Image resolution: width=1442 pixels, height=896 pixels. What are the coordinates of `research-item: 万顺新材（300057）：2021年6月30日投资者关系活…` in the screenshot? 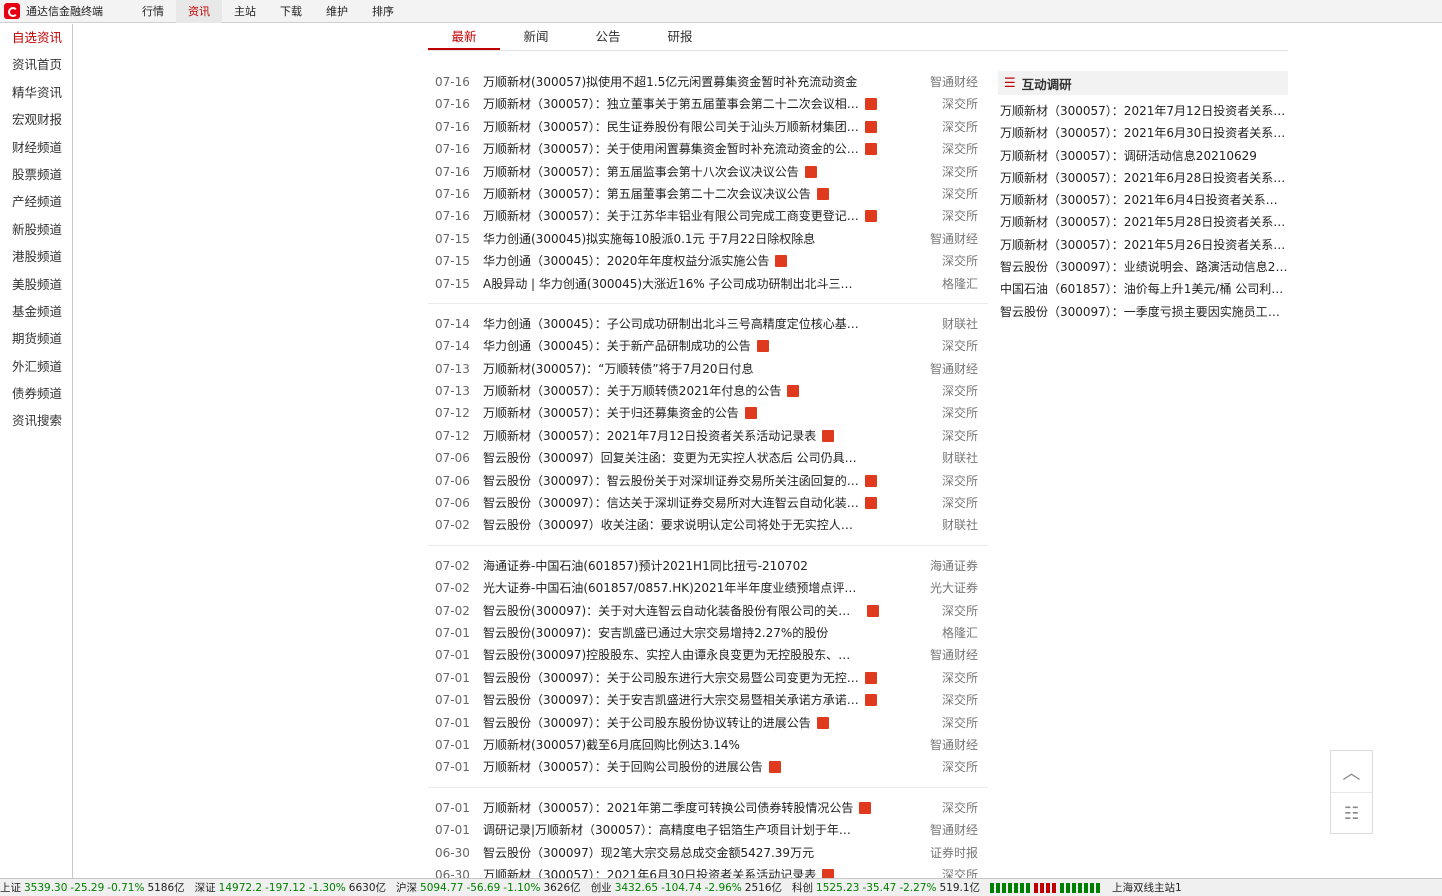 It's located at (1143, 133).